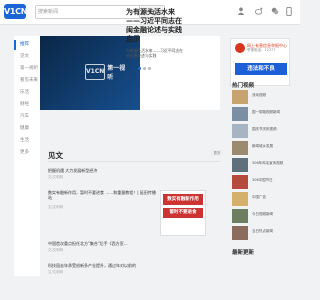  What do you see at coordinates (259, 11) in the screenshot?
I see `weibo-icon` at bounding box center [259, 11].